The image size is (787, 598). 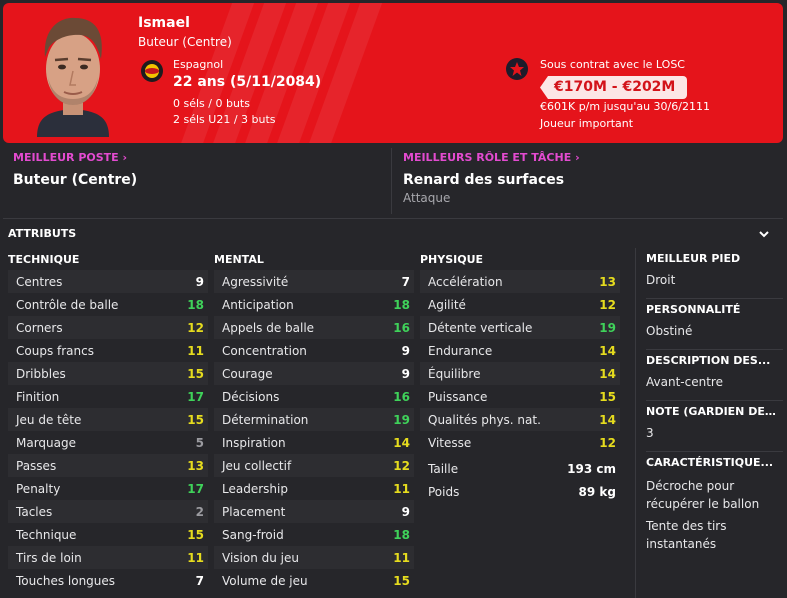 What do you see at coordinates (255, 488) in the screenshot?
I see `attribute-label: Leadership` at bounding box center [255, 488].